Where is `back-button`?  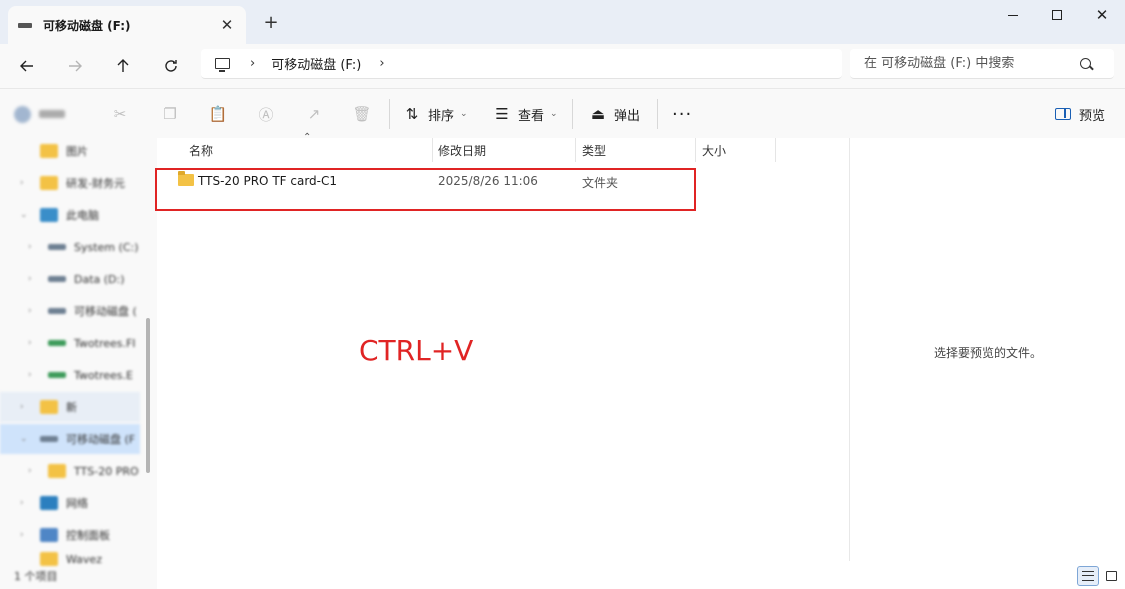 back-button is located at coordinates (27, 66).